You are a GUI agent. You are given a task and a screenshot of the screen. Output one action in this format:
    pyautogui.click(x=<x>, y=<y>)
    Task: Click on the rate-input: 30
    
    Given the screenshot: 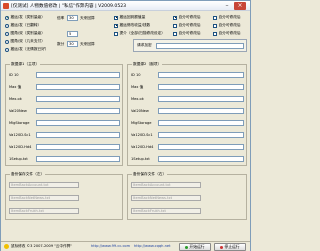 What is the action you would take?
    pyautogui.click(x=72, y=18)
    